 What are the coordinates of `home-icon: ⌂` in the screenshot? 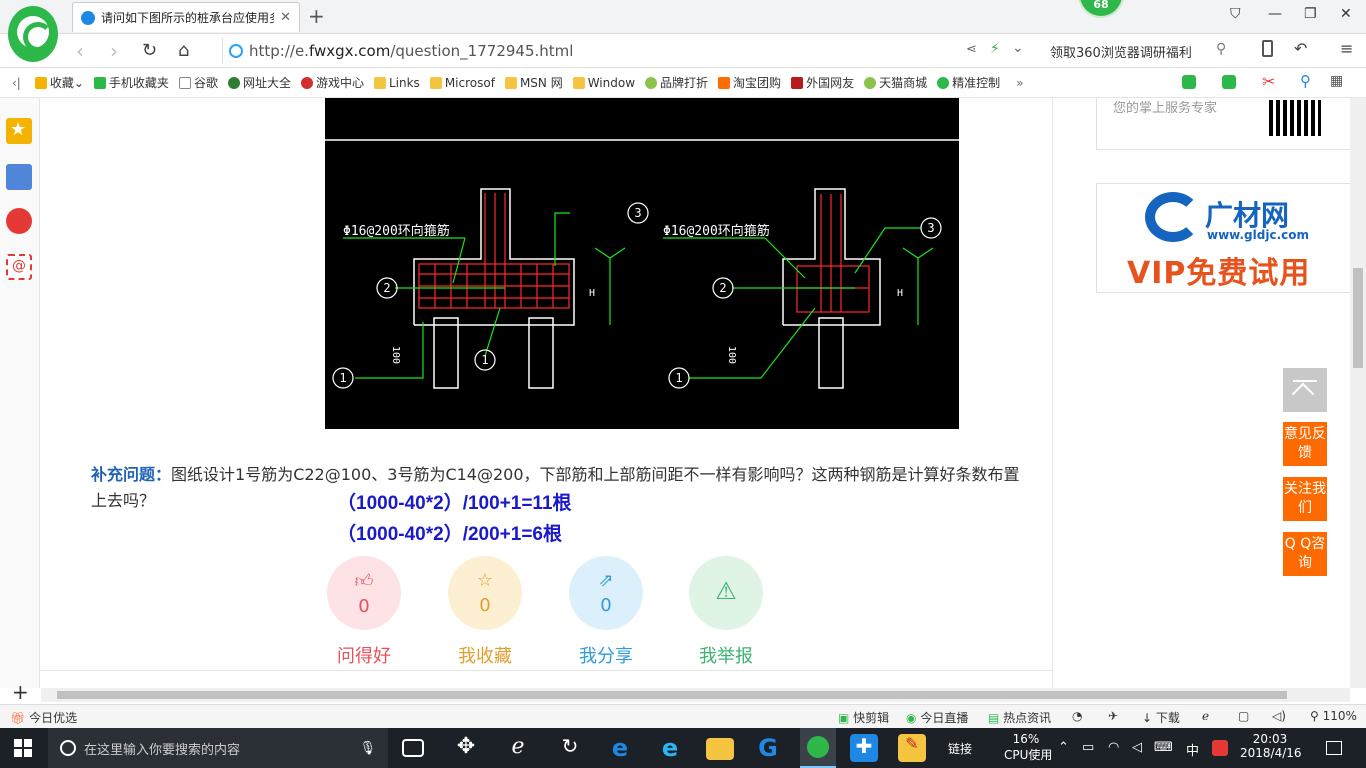 It's located at (183, 50).